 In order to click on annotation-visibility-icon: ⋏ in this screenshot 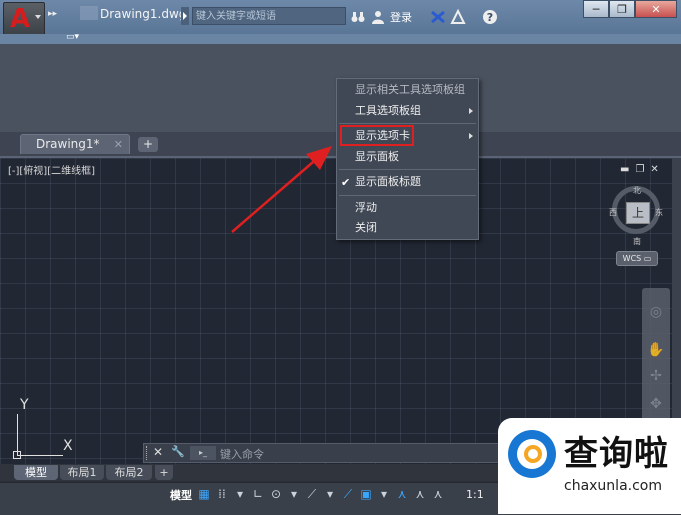, I will do `click(402, 494)`.